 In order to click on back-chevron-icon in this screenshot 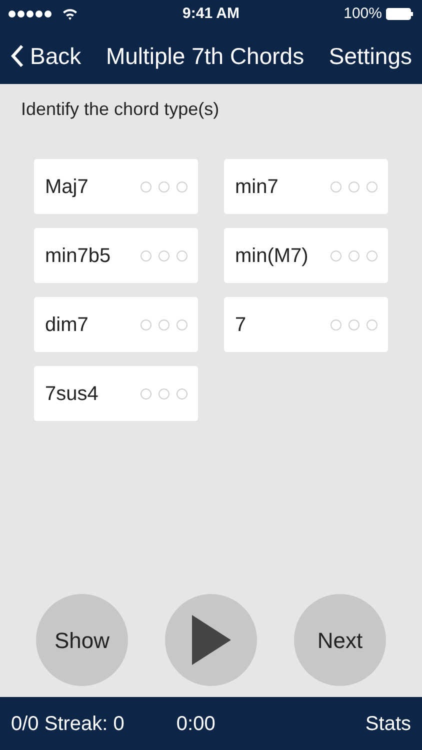, I will do `click(17, 56)`.